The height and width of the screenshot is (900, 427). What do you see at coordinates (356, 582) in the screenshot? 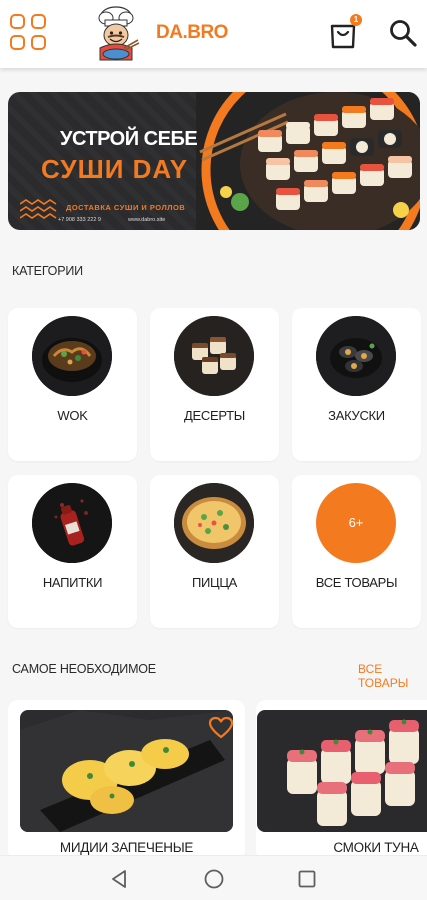
I see `category-label: ВСЕ ТОВАРЫ` at bounding box center [356, 582].